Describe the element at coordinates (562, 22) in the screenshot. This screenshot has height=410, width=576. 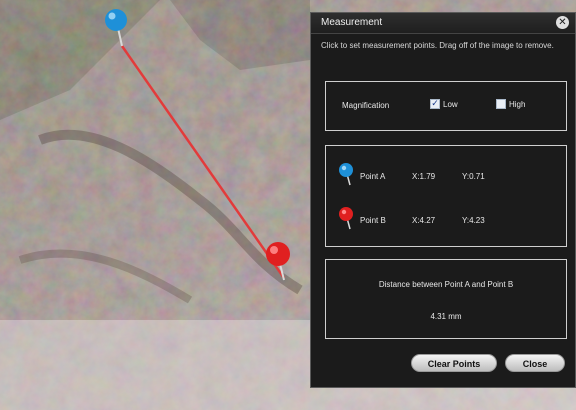
I see `close-icon: ✕` at that location.